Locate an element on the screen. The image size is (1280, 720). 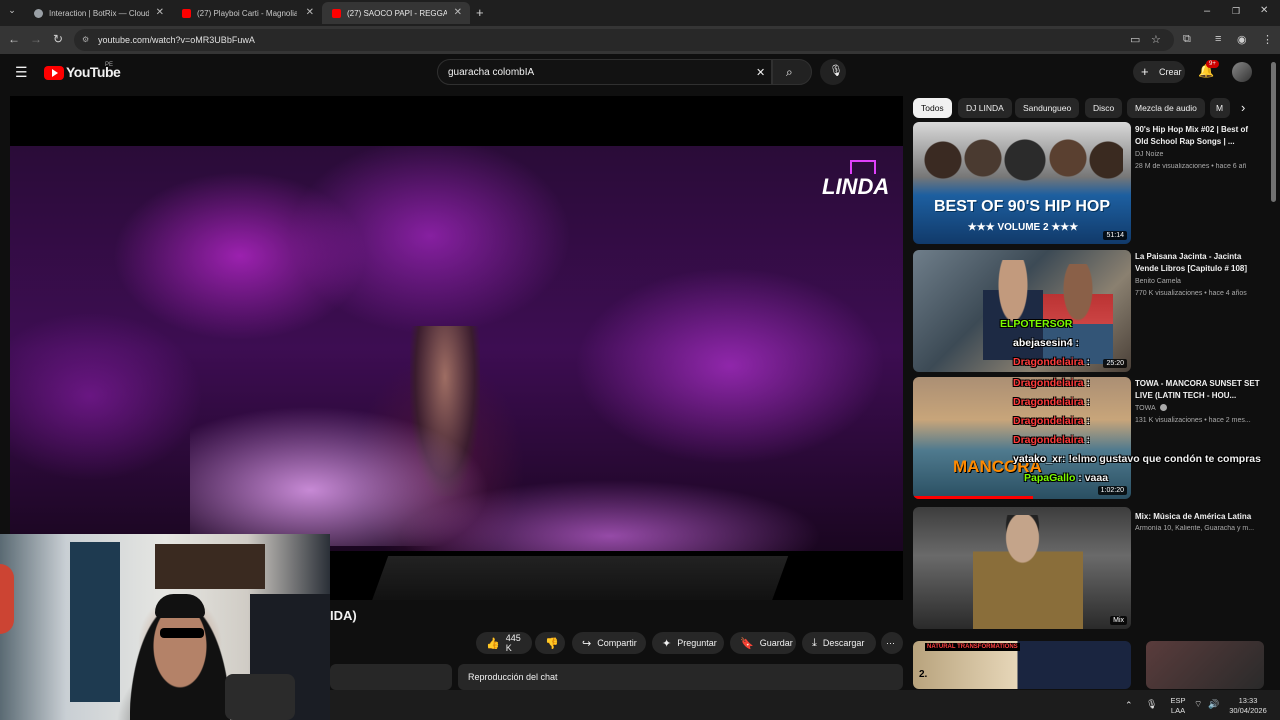
youtube-logo-icon is located at coordinates (54, 73).